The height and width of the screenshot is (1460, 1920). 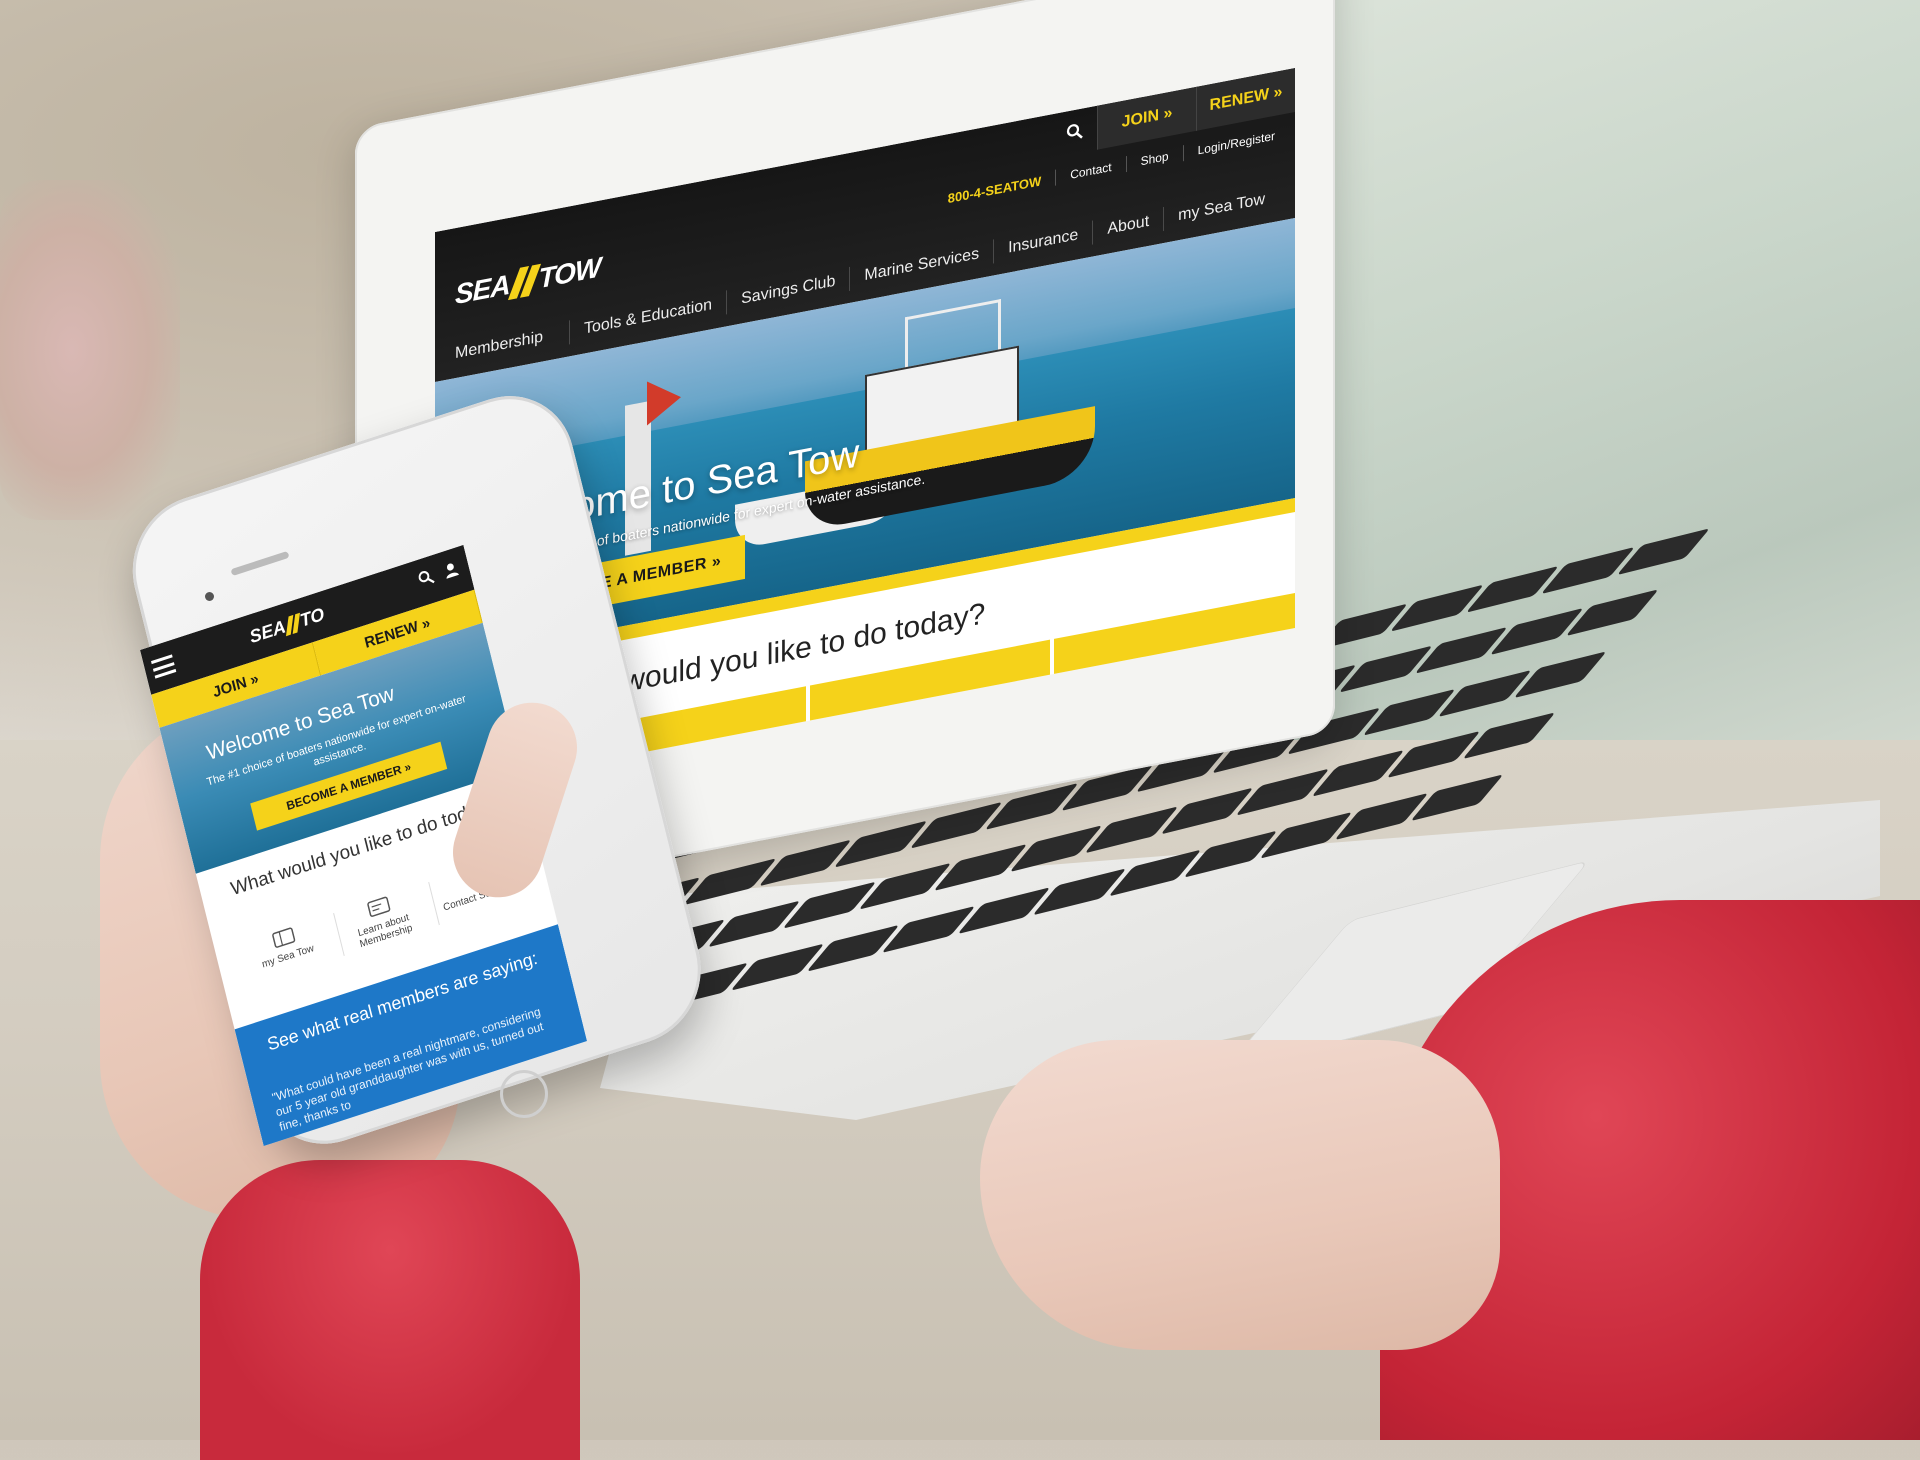 I want to click on util-link-login: Login/Register, so click(x=1236, y=143).